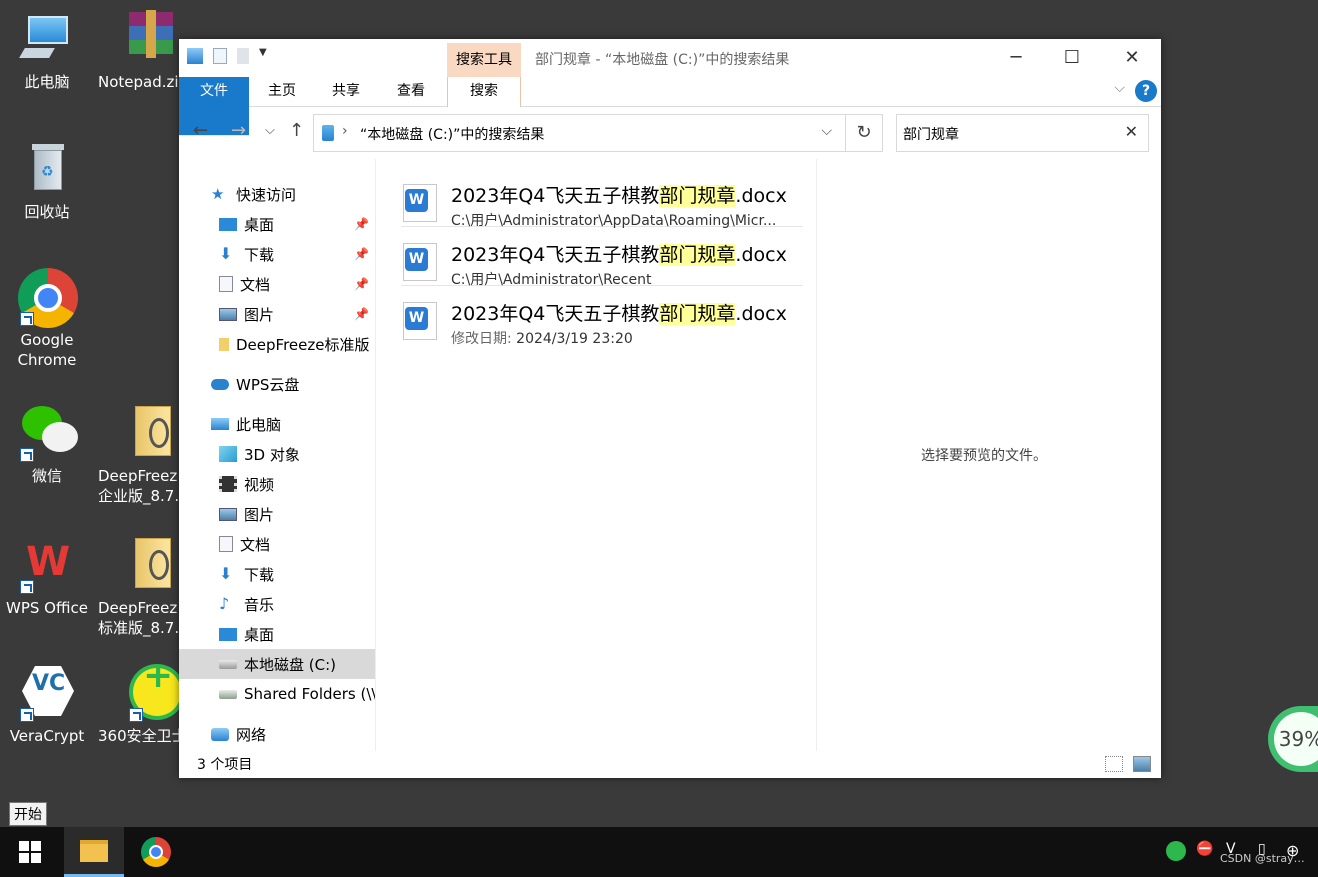 The height and width of the screenshot is (877, 1318). Describe the element at coordinates (484, 92) in the screenshot. I see `tab-search: 搜索` at that location.